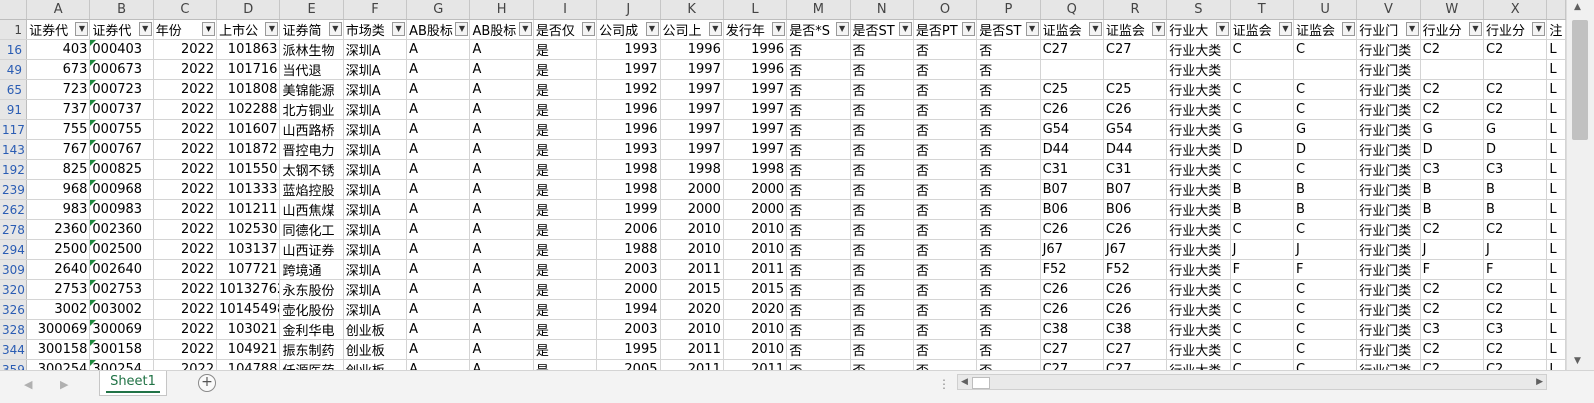 The height and width of the screenshot is (403, 1594). Describe the element at coordinates (692, 209) in the screenshot. I see `table-cell: 2000` at that location.